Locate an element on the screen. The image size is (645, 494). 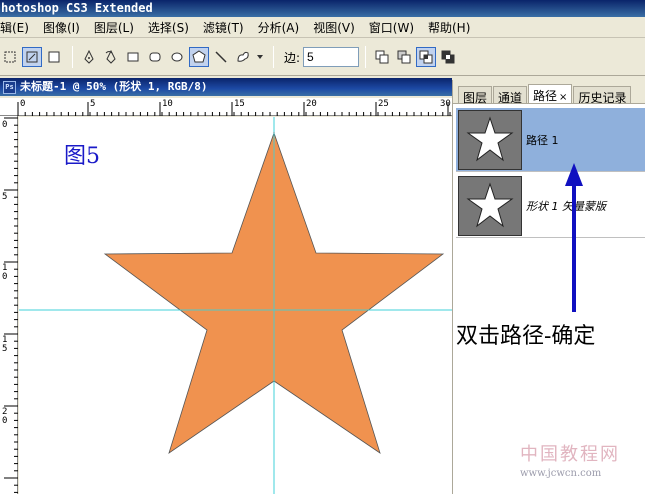
sides-label: 边: is located at coordinates (292, 57).